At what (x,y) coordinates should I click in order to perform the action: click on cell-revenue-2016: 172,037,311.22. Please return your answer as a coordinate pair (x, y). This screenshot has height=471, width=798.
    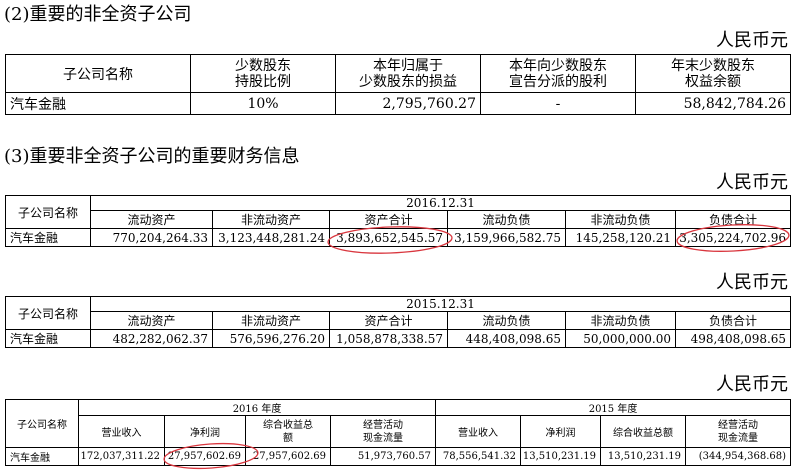
    Looking at the image, I should click on (121, 456).